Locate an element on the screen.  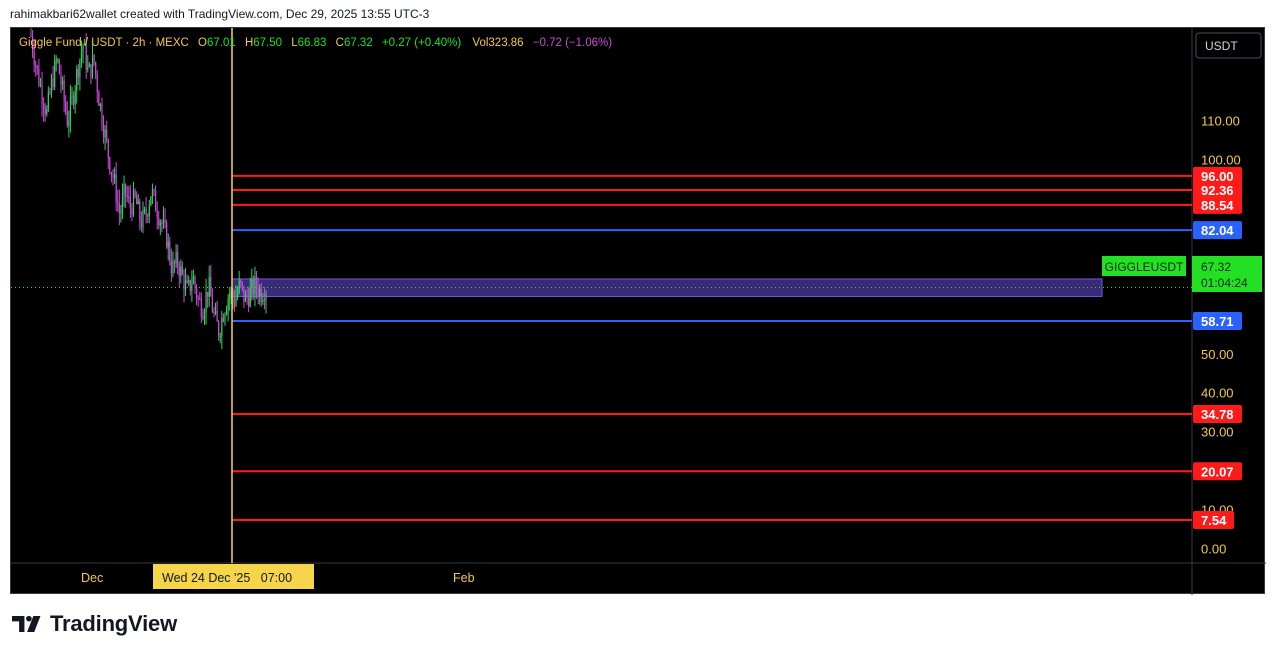
legend-change: +0.27 (+0.40%) is located at coordinates (421, 43).